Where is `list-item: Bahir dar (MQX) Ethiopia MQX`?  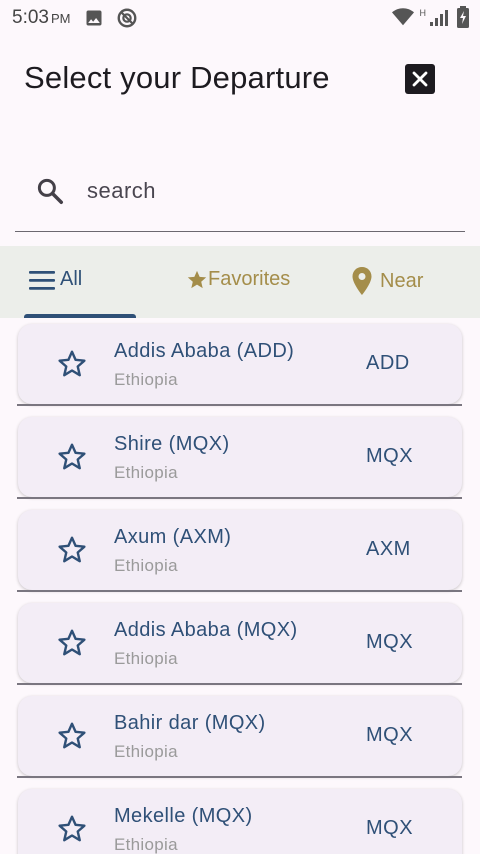 list-item: Bahir dar (MQX) Ethiopia MQX is located at coordinates (240, 736).